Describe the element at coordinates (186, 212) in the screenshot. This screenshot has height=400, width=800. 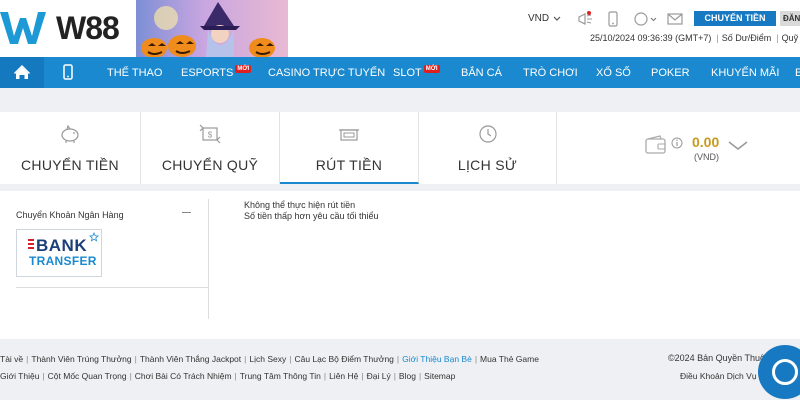
I see `collapse-icon` at that location.